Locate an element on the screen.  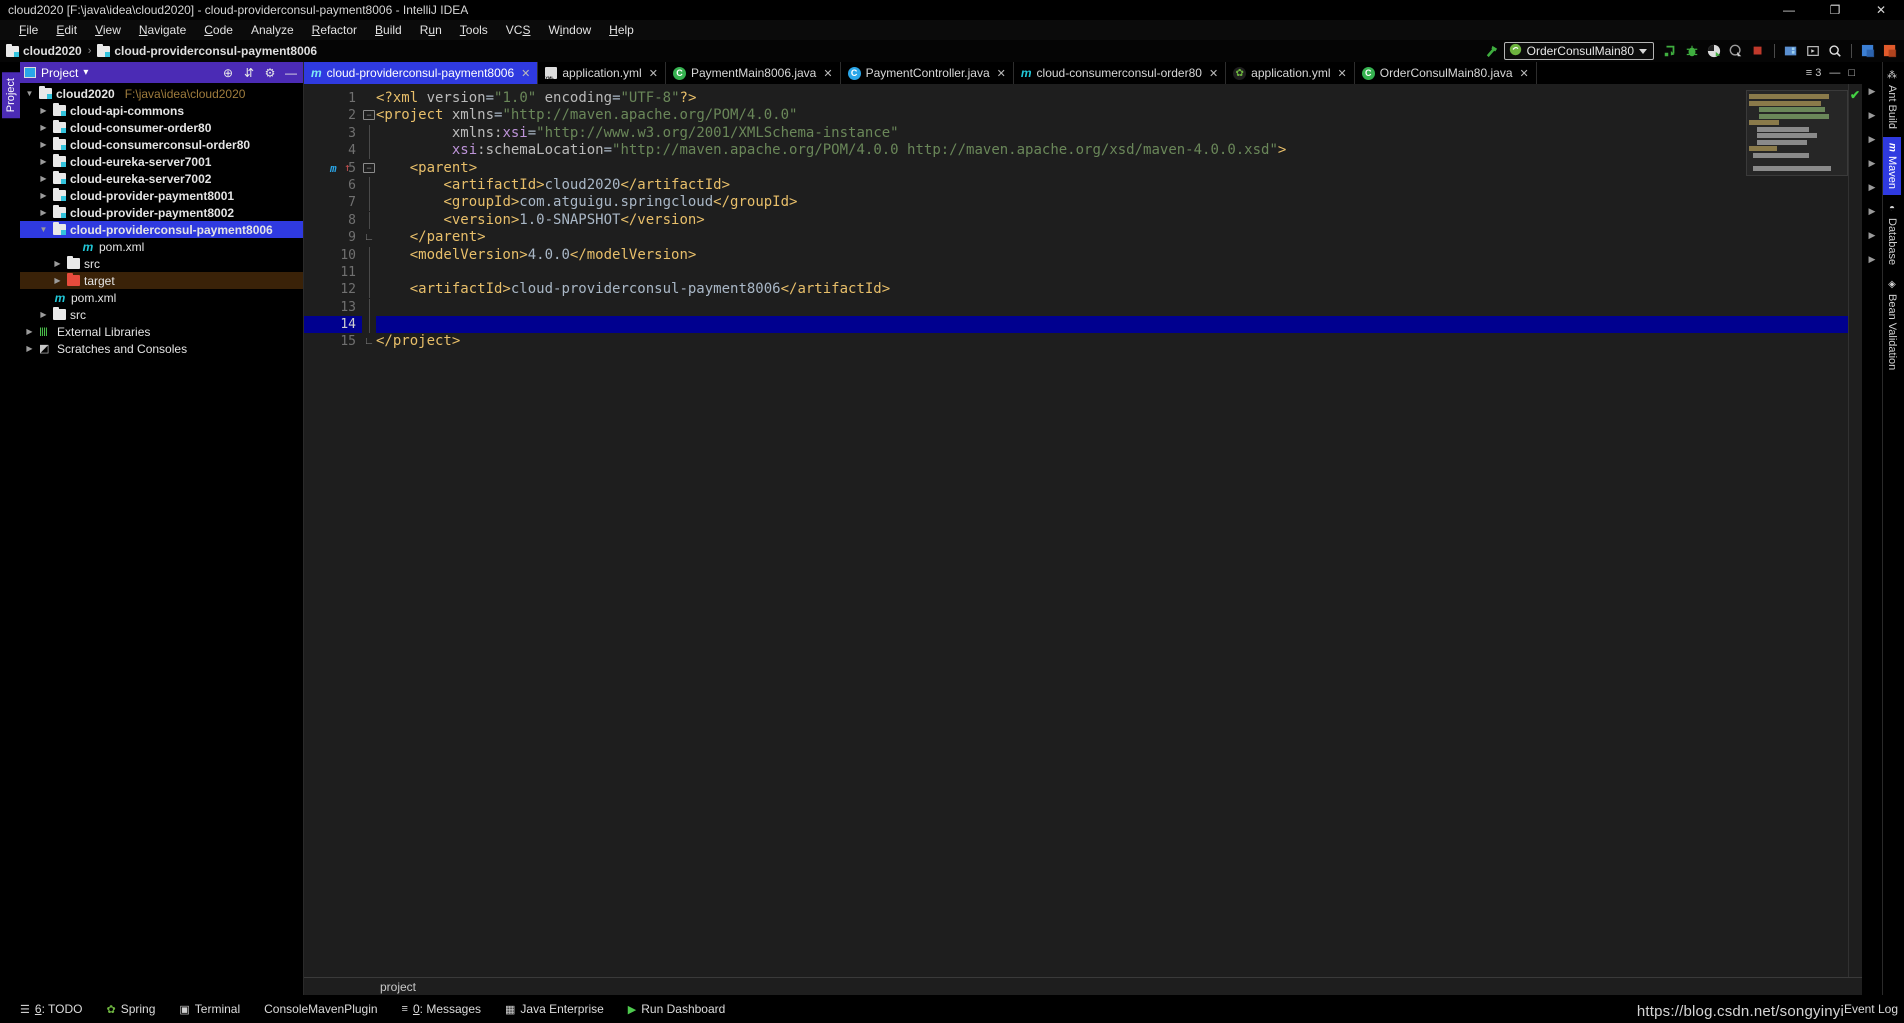
inherit-arrow-icon: ↑ is located at coordinates (347, 167).